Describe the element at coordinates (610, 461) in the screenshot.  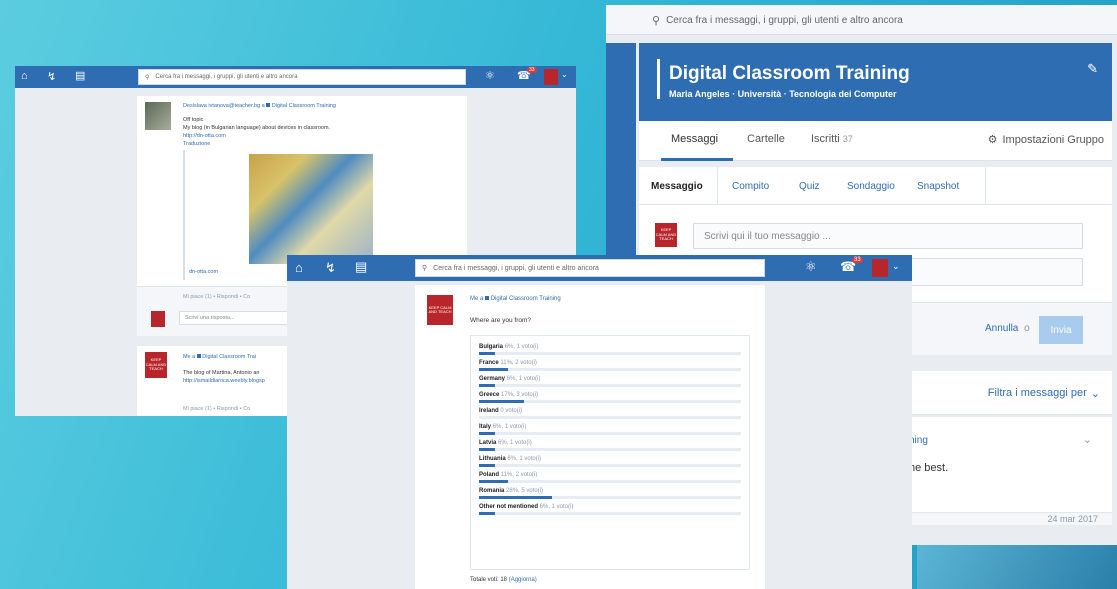
I see `poll-row: Lithuania 6%, 1 voto(i)` at that location.